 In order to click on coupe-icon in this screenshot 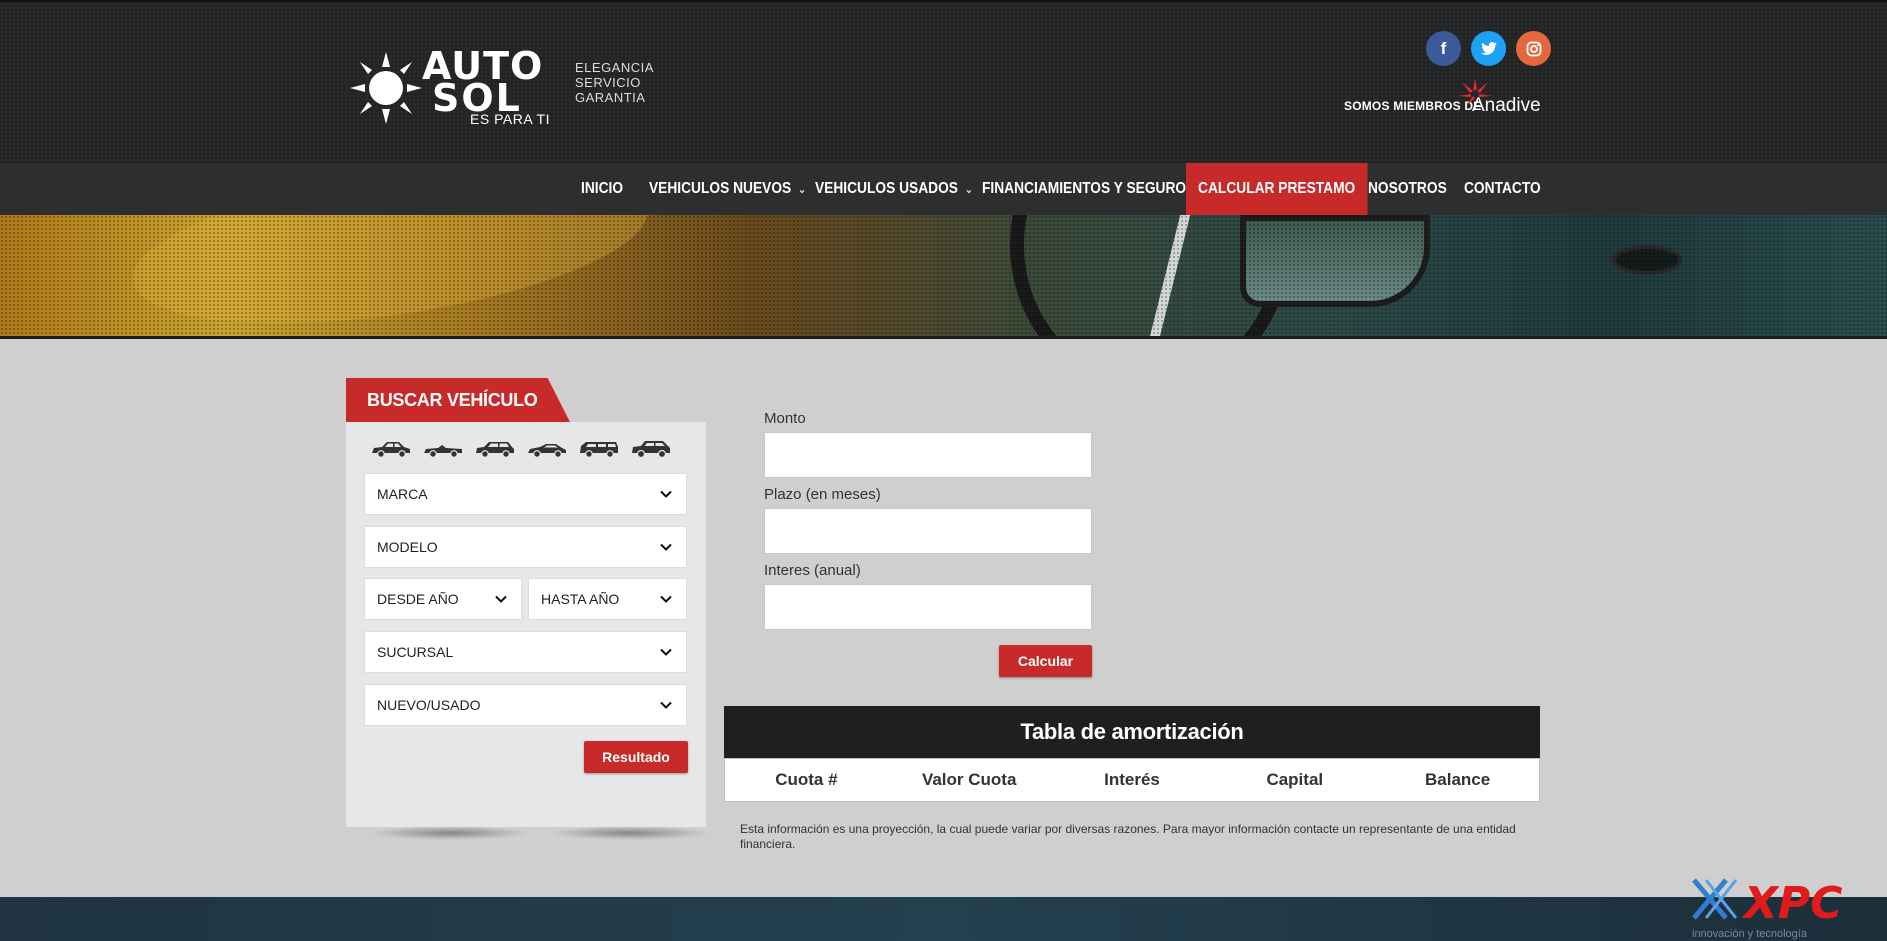, I will do `click(547, 449)`.